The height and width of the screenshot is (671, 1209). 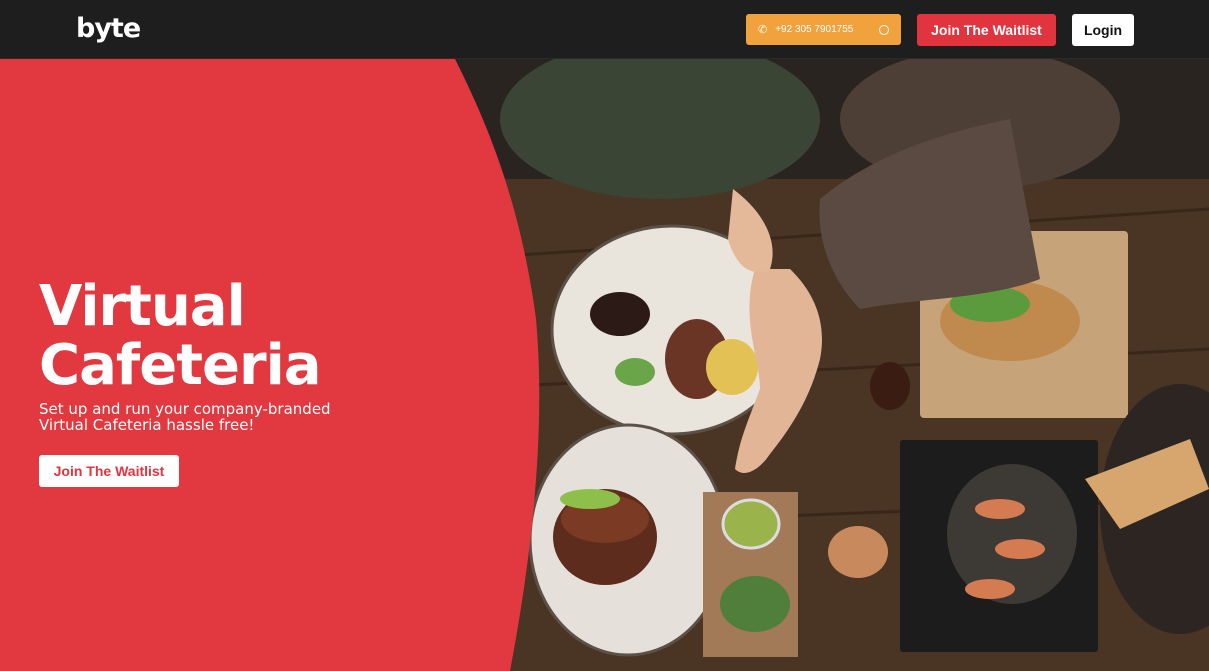 I want to click on hero-subtitle-line2: Virtual Cafeteria hassle free!, so click(x=147, y=425).